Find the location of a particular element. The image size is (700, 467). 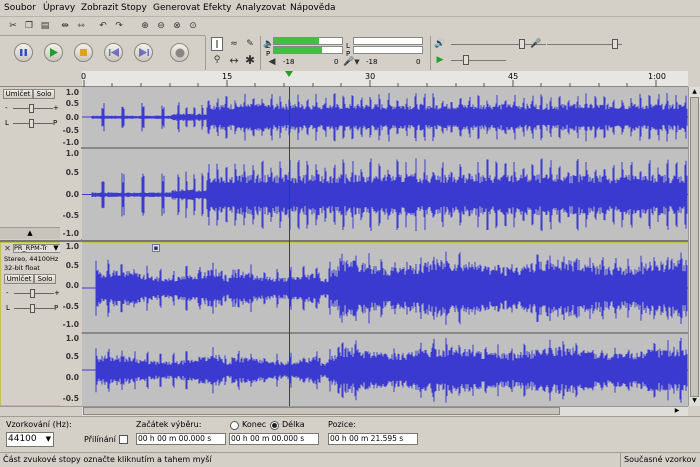

track1-collapse-icon: ▲ is located at coordinates (30, 233).